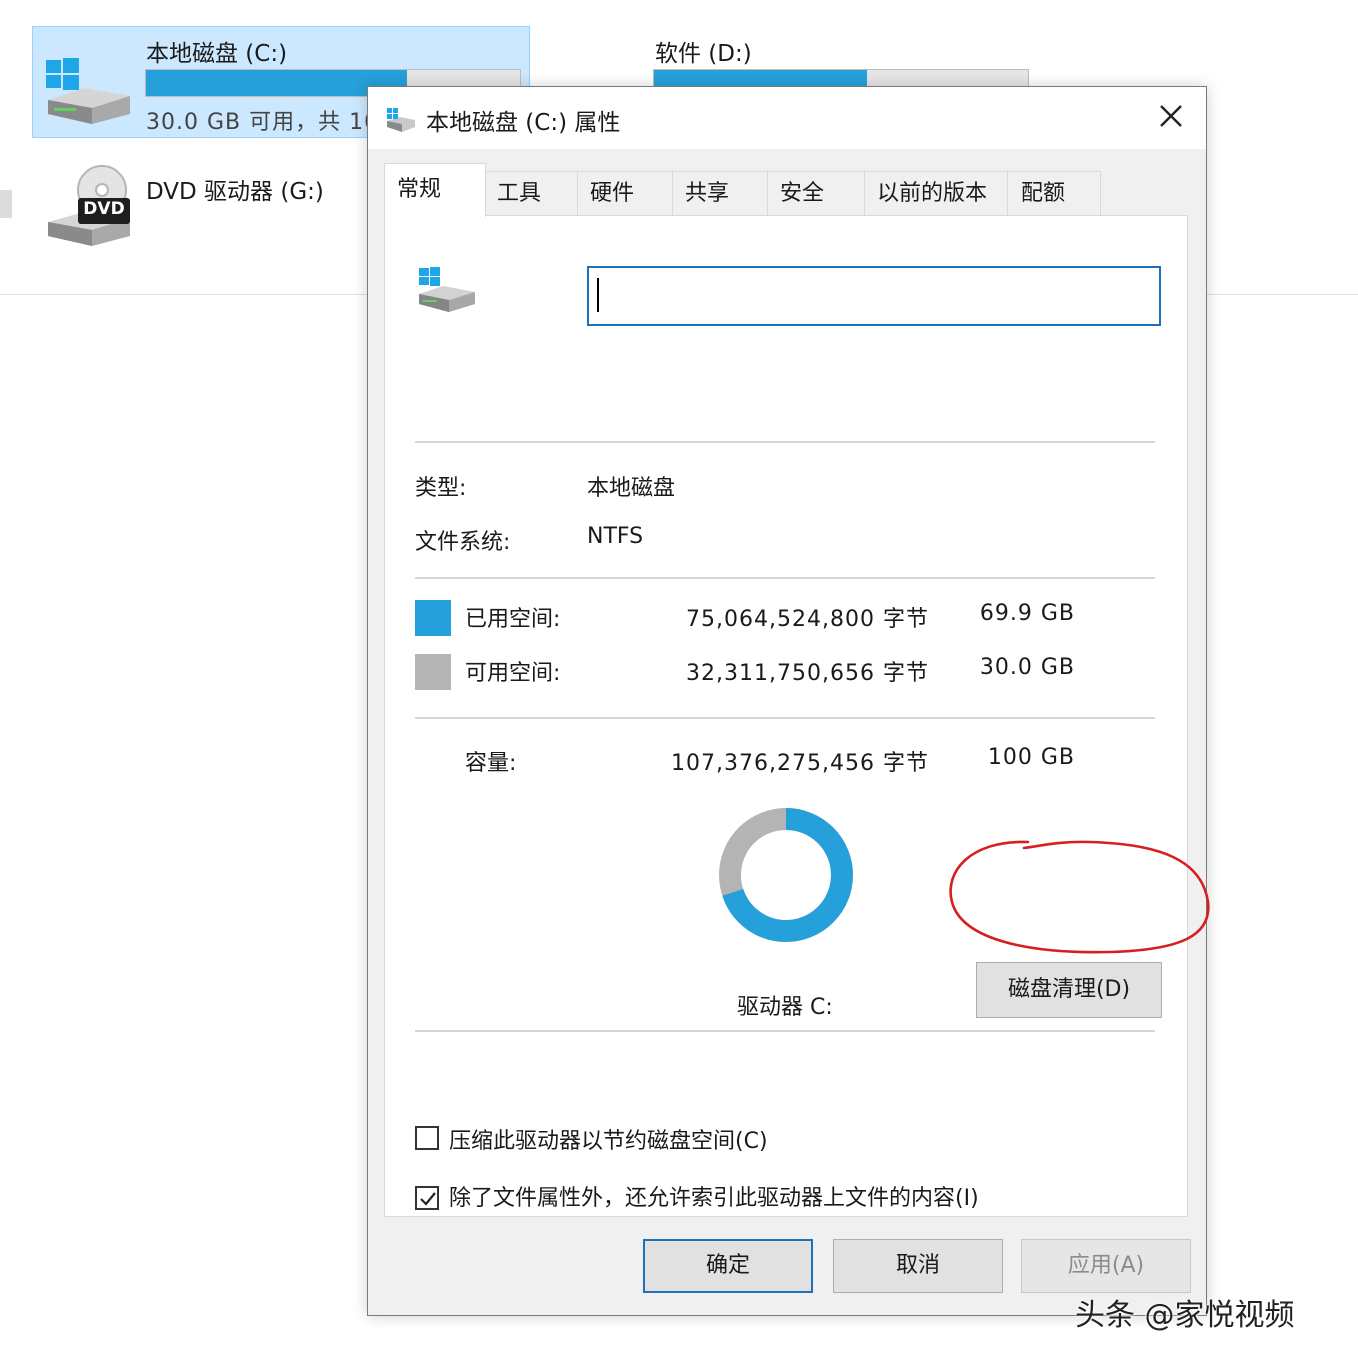 This screenshot has width=1358, height=1360. What do you see at coordinates (6, 204) in the screenshot?
I see `explorer-scroll-stub` at bounding box center [6, 204].